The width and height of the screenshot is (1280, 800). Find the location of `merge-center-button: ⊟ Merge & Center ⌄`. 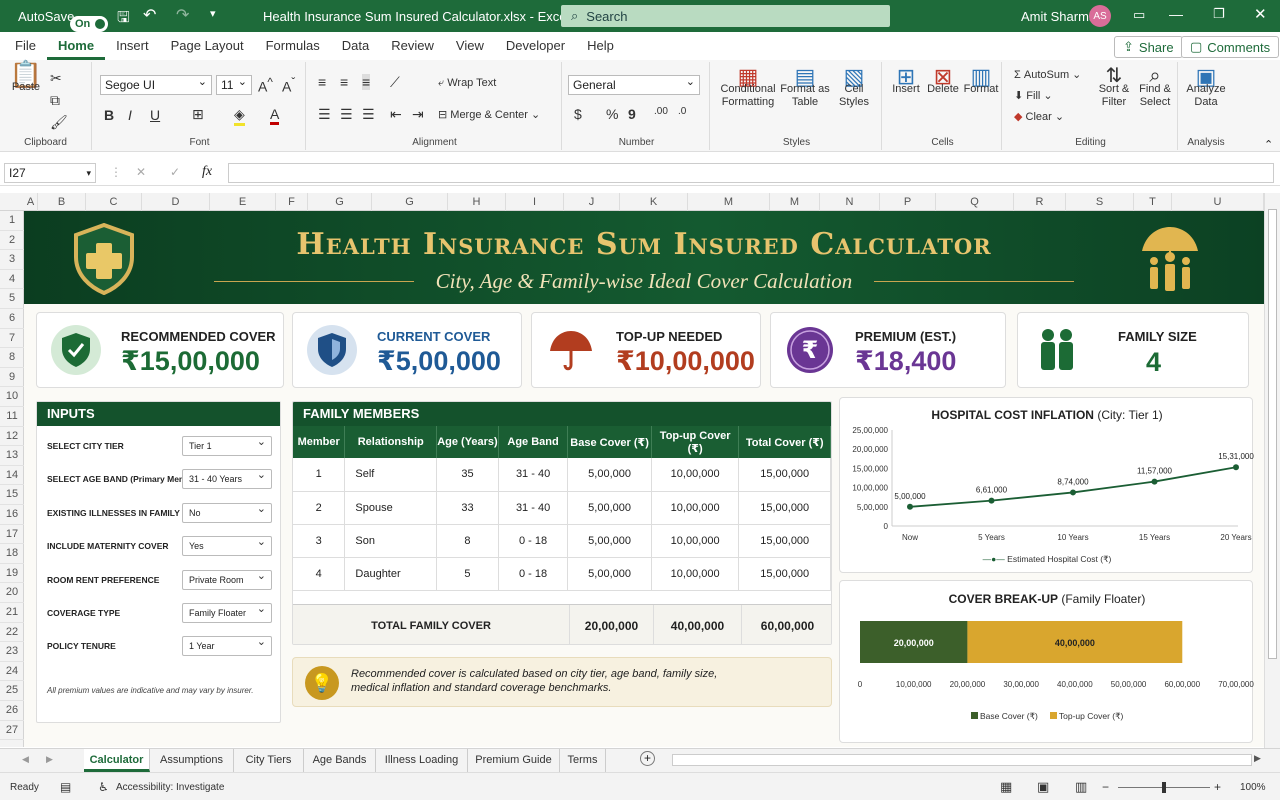

merge-center-button: ⊟ Merge & Center ⌄ is located at coordinates (489, 115).